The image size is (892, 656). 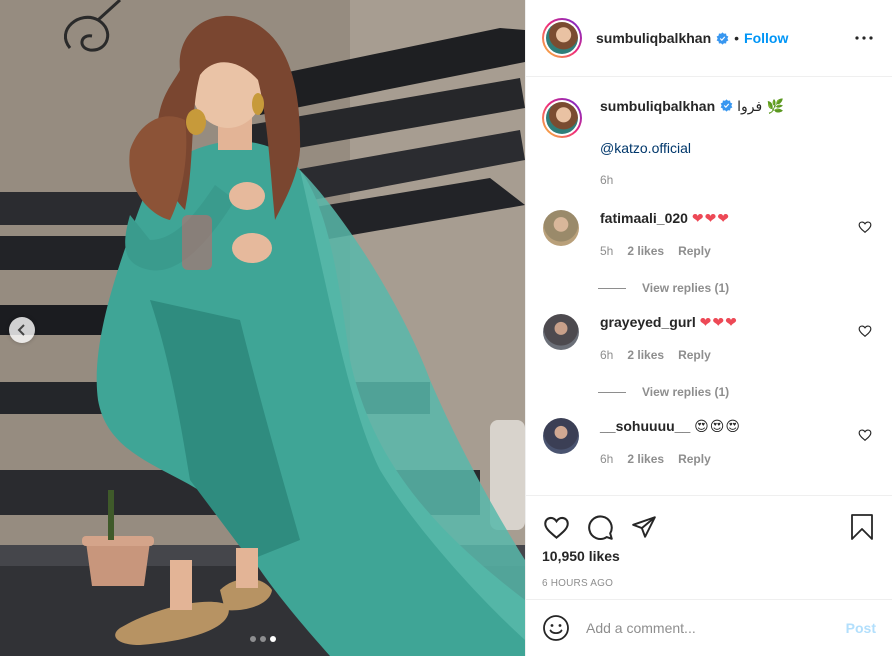 I want to click on more-options-button, so click(x=864, y=38).